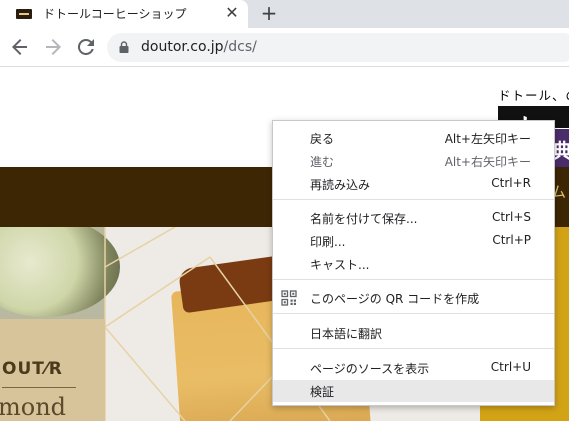 The image size is (569, 421). What do you see at coordinates (413, 368) in the screenshot?
I see `menu-item-view-source: ページのソースを表示 Ctrl+U` at bounding box center [413, 368].